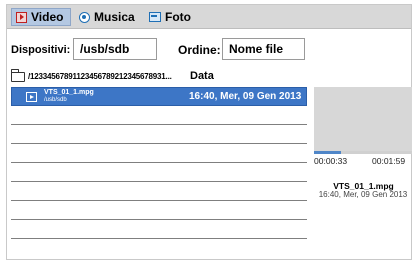 The width and height of the screenshot is (412, 262). Describe the element at coordinates (21, 17) in the screenshot. I see `video-icon` at that location.